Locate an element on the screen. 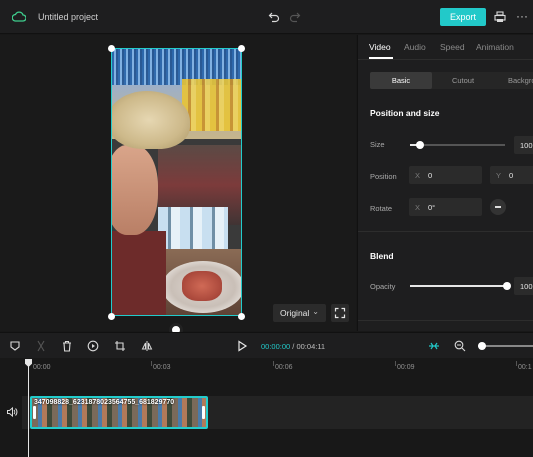  flip-icon is located at coordinates (147, 346).